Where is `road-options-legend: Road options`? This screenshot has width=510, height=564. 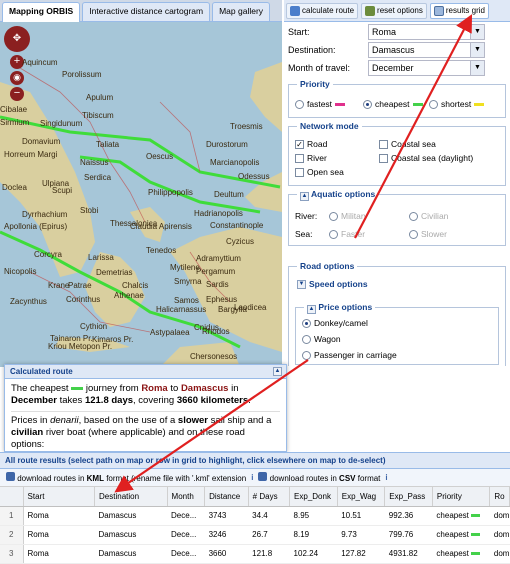
road-options-legend: Road options is located at coordinates (327, 266).